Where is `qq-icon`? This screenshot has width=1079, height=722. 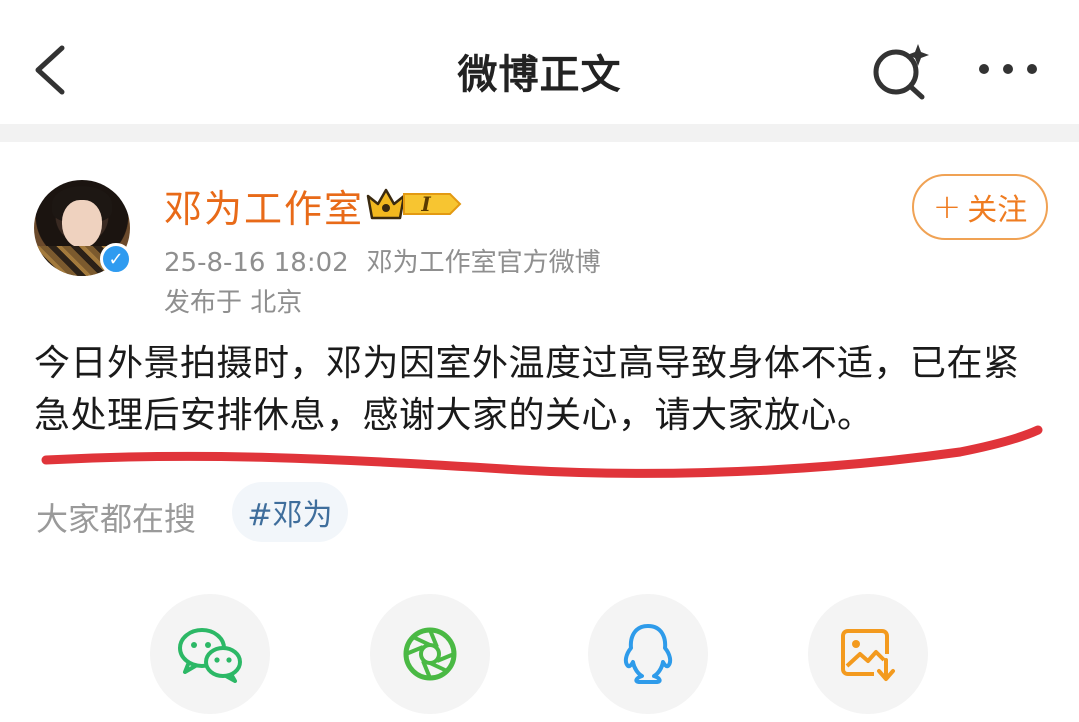 qq-icon is located at coordinates (648, 654).